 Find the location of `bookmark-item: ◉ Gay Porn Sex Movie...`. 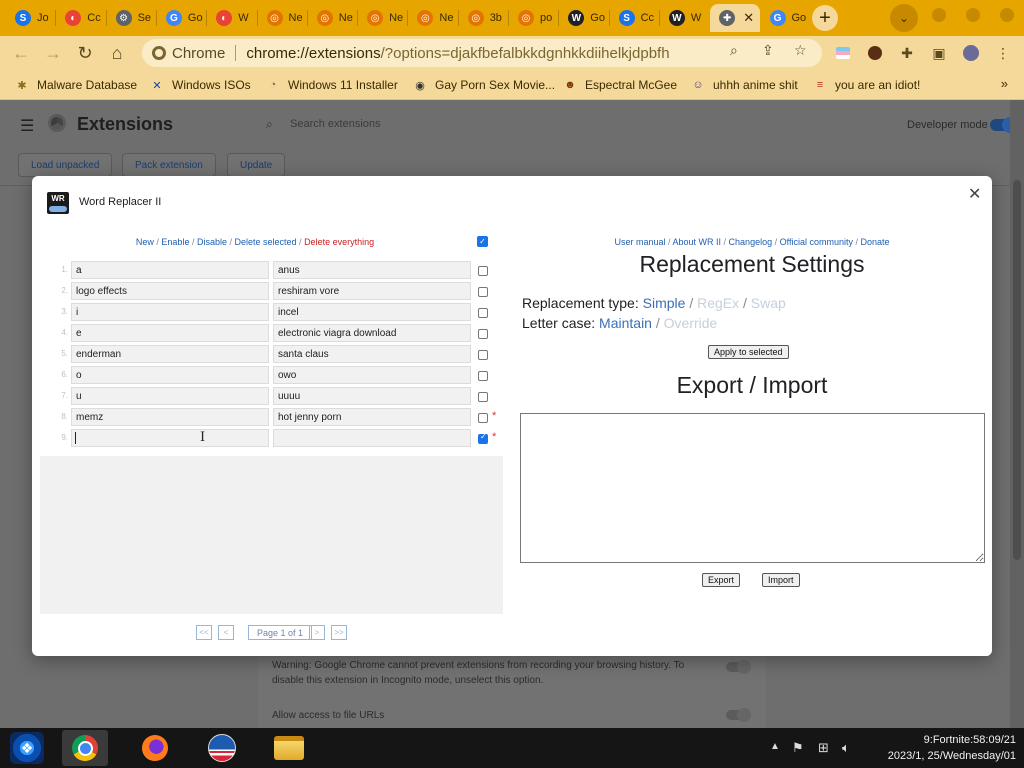

bookmark-item: ◉ Gay Porn Sex Movie... is located at coordinates (483, 85).